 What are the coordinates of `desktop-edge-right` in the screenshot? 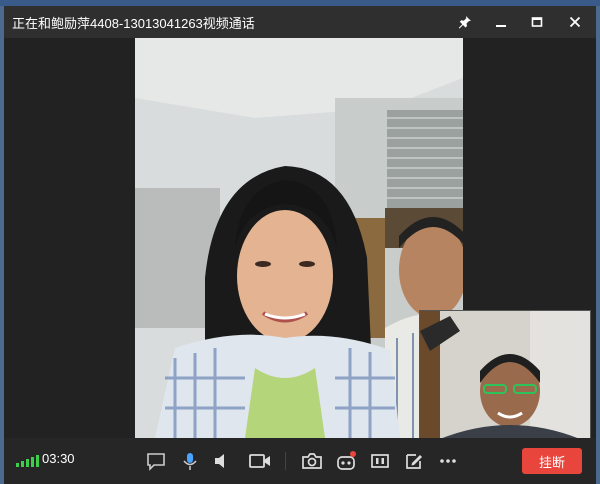 It's located at (598, 245).